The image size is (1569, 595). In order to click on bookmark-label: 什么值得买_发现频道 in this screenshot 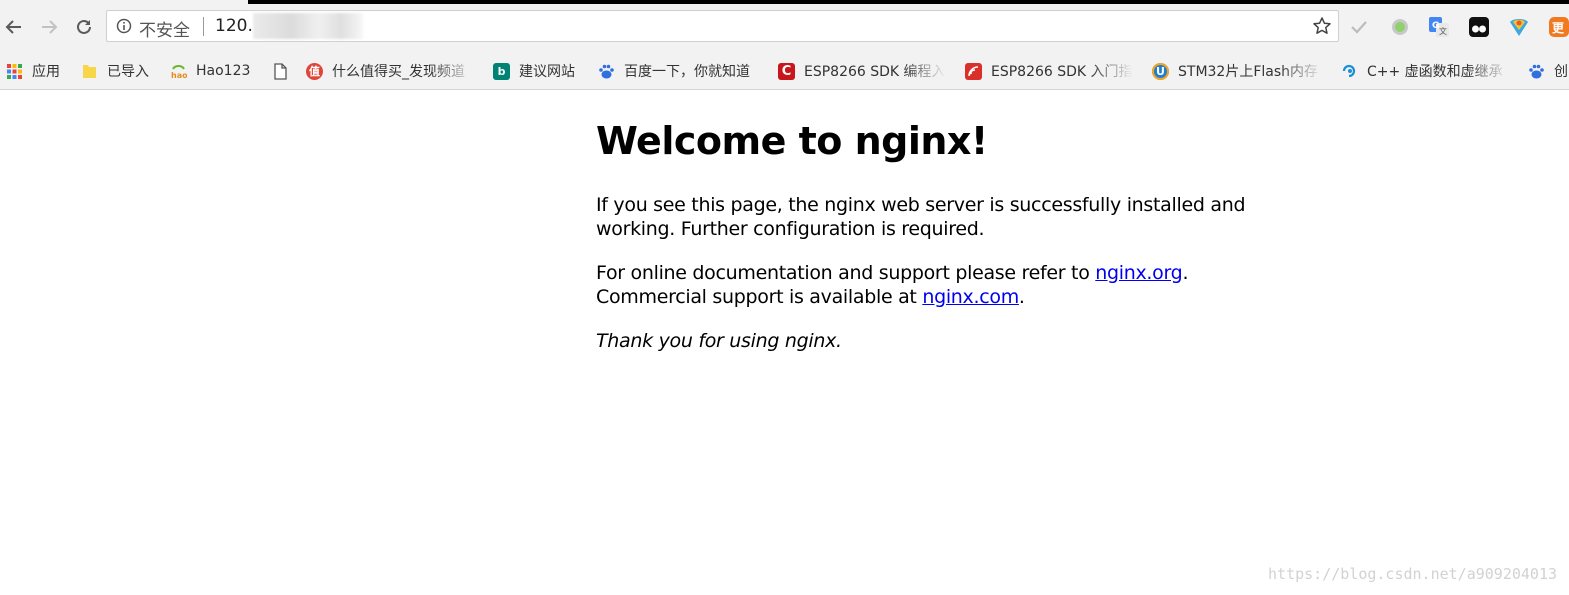, I will do `click(398, 72)`.